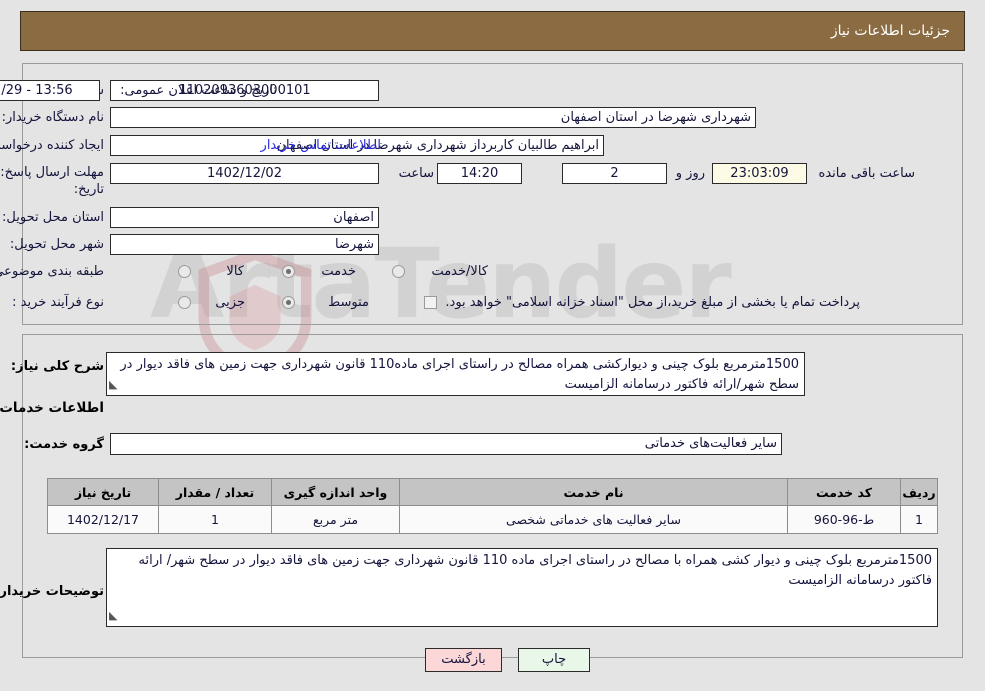  Describe the element at coordinates (184, 302) in the screenshot. I see `radio-purchase-jozei` at that location.